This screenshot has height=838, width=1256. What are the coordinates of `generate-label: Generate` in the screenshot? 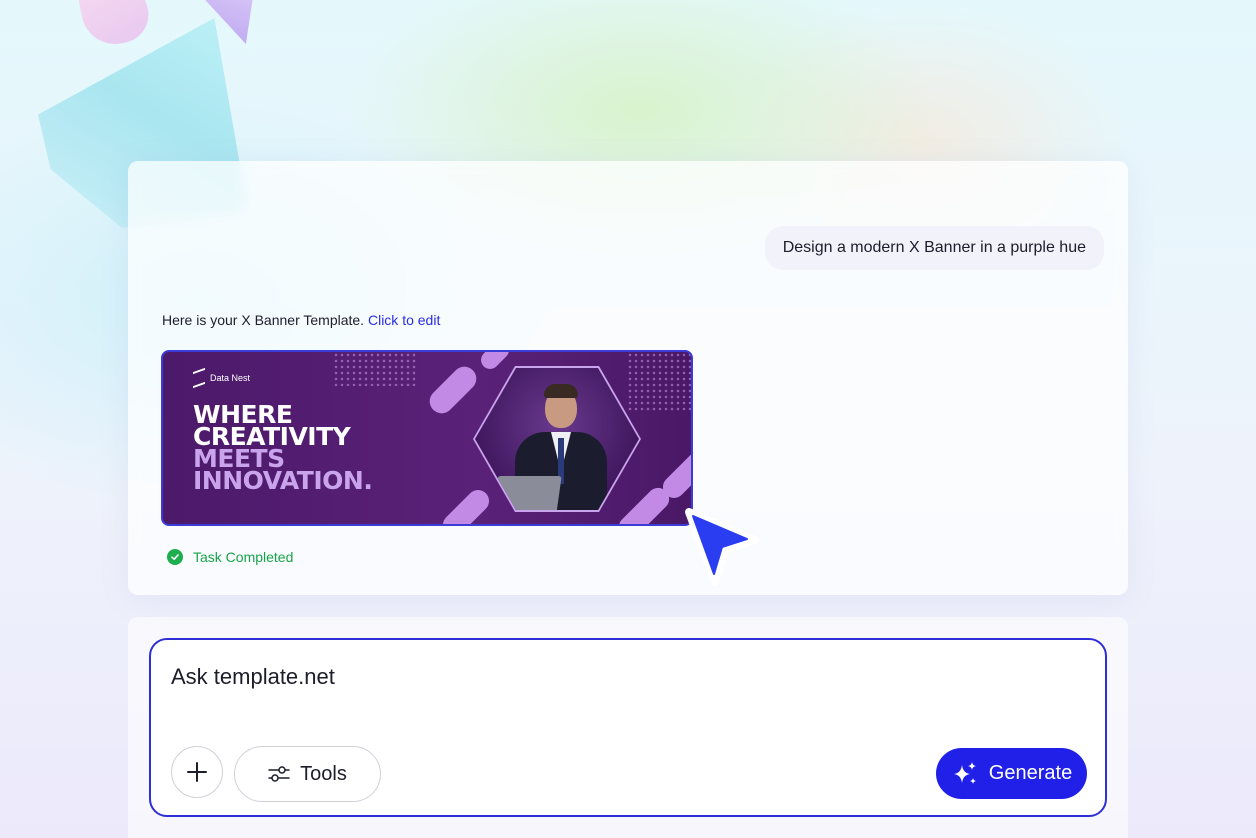 It's located at (1030, 773).